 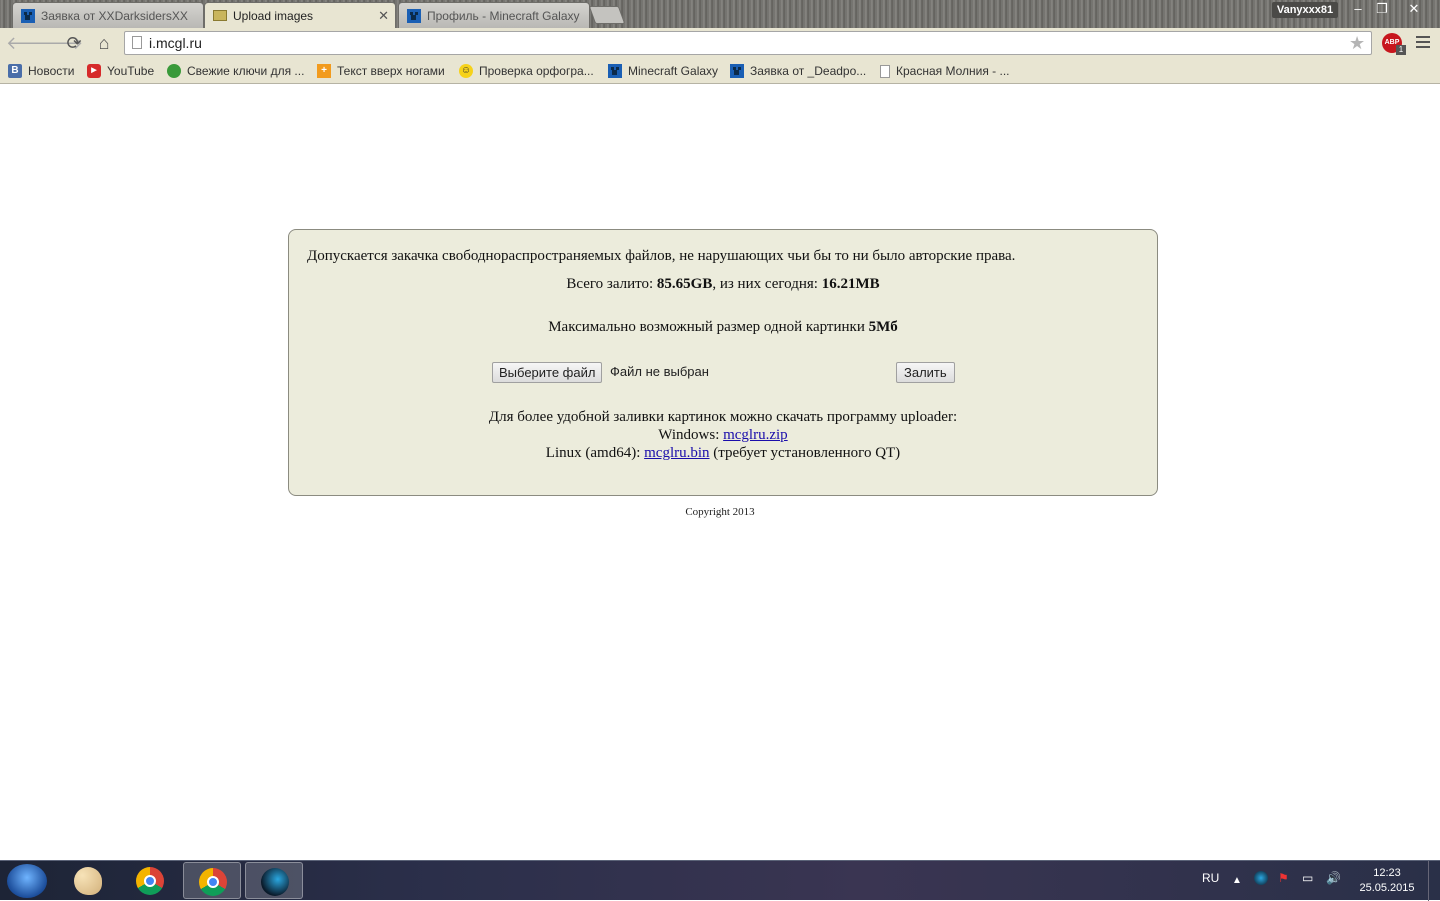 I want to click on tab-profile: Профиль - Minecraft Galaxy, so click(x=494, y=15).